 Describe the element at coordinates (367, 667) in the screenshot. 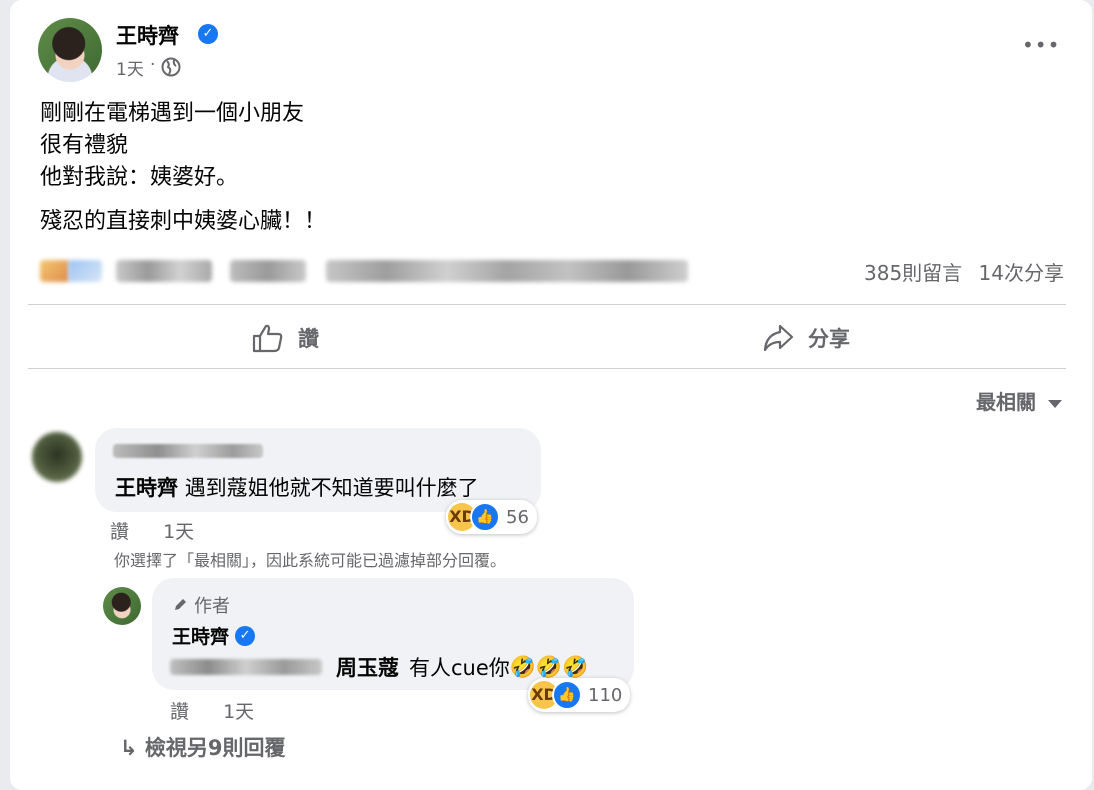

I see `reply-mention: 周玉蔻` at that location.